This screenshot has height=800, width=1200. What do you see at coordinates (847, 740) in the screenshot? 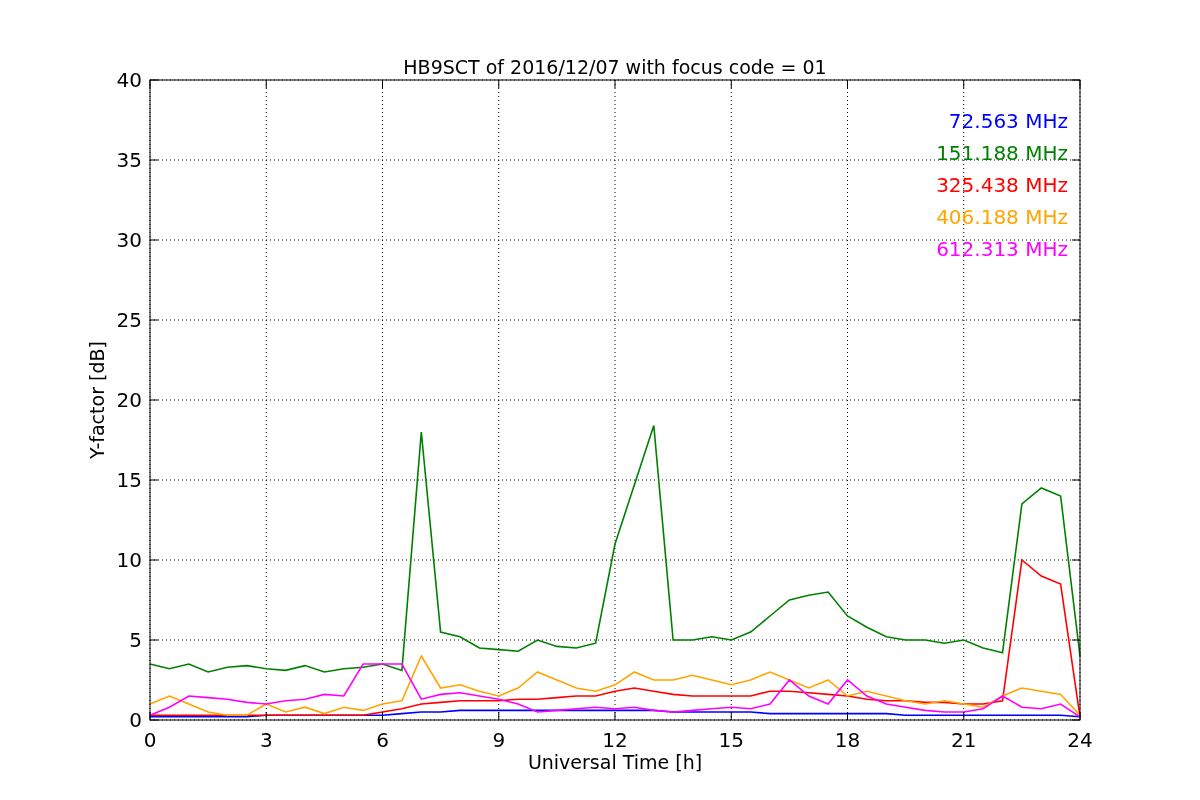
I see `tick-label: 18` at bounding box center [847, 740].